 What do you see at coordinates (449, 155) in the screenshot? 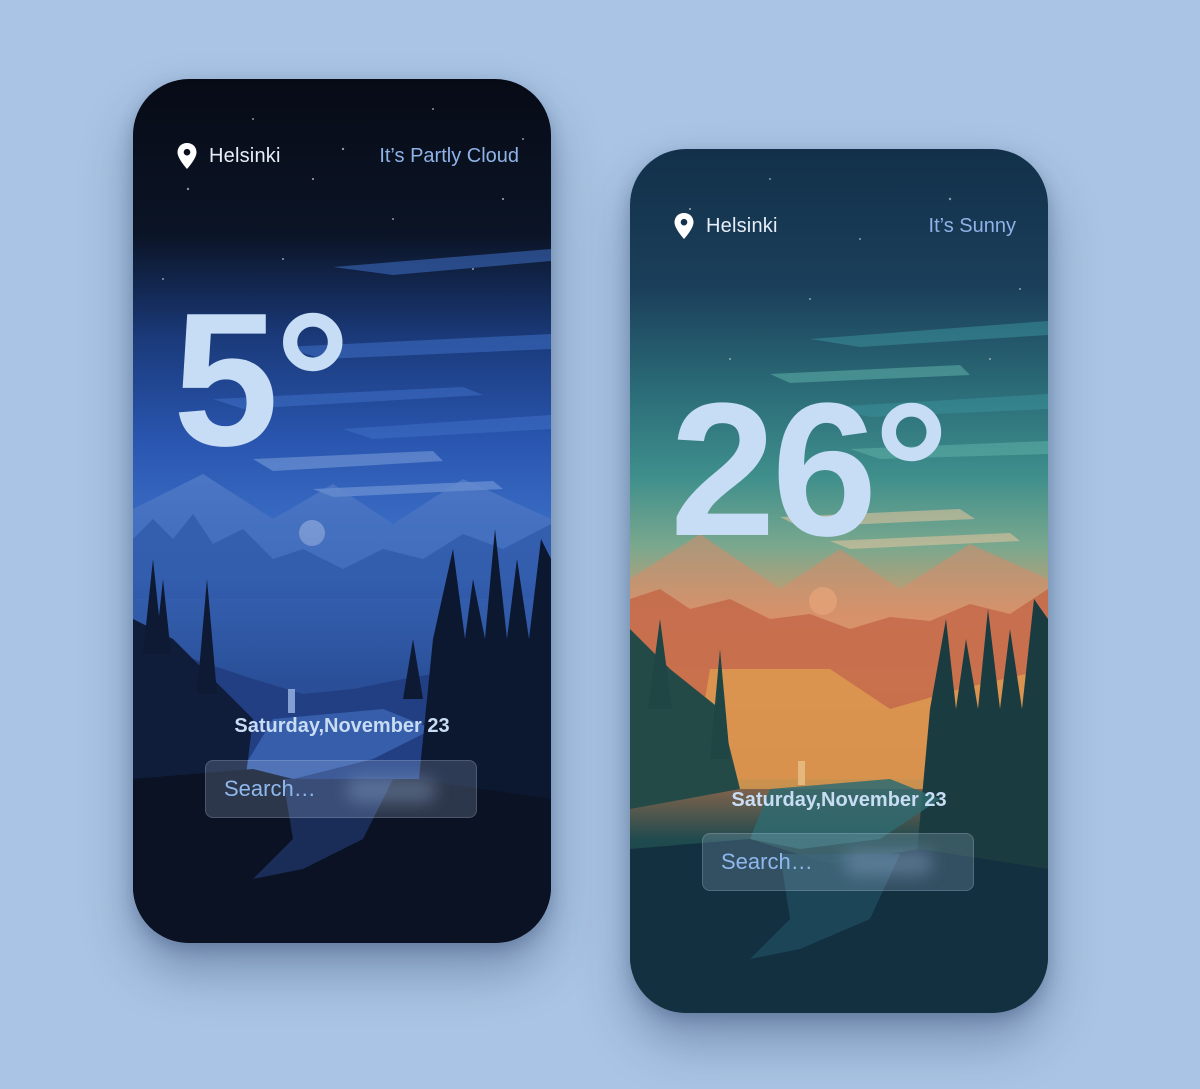
I see `weather-condition: It’s Partly Cloud` at bounding box center [449, 155].